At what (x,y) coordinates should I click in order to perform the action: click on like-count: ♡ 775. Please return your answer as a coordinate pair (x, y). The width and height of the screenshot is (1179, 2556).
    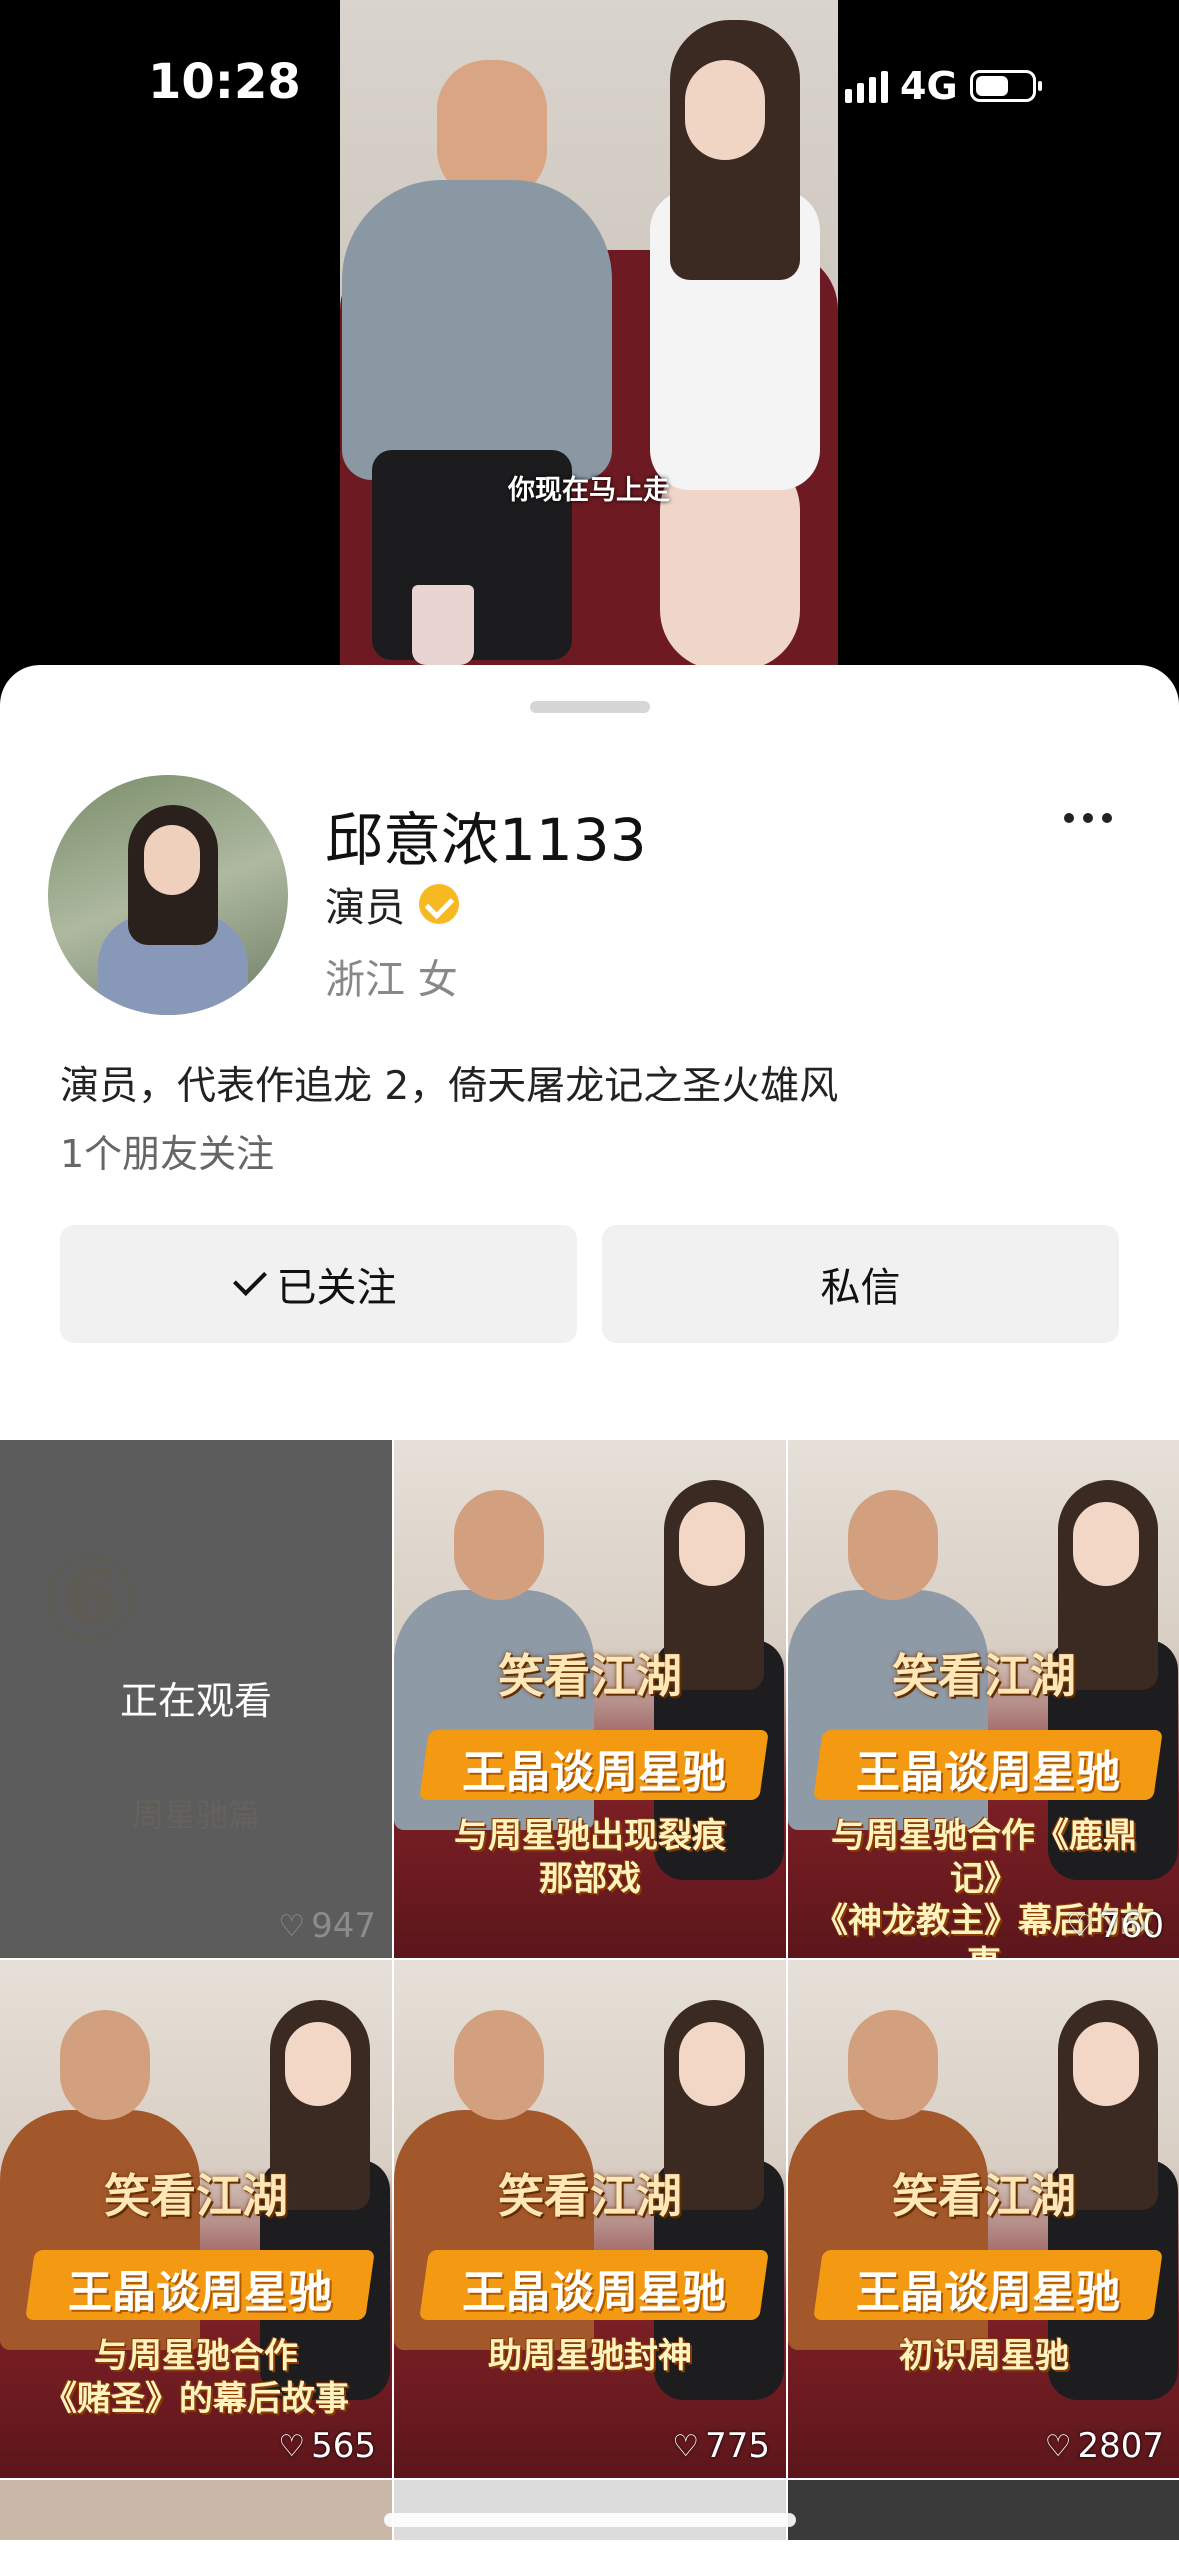
    Looking at the image, I should click on (721, 2446).